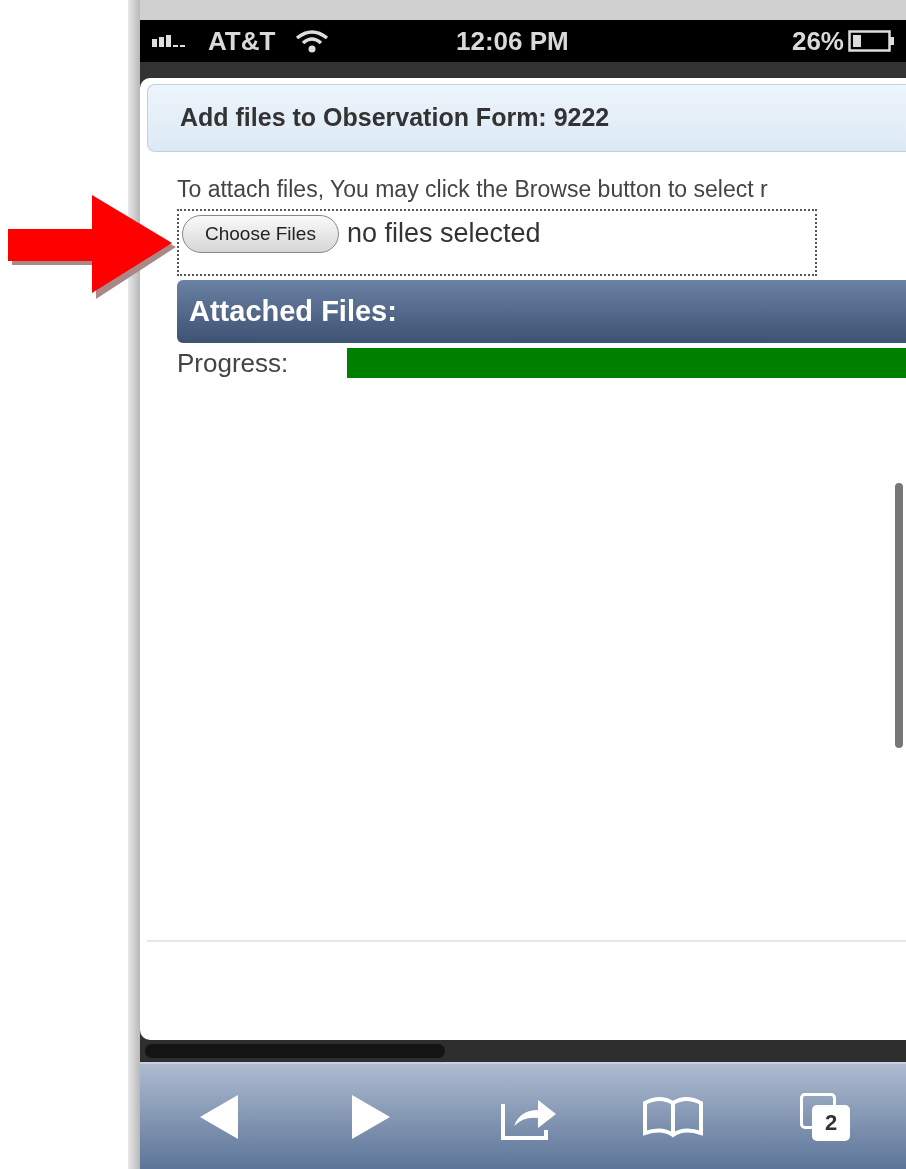 The image size is (906, 1169). Describe the element at coordinates (260, 234) in the screenshot. I see `choose-files-button: Choose Files` at that location.